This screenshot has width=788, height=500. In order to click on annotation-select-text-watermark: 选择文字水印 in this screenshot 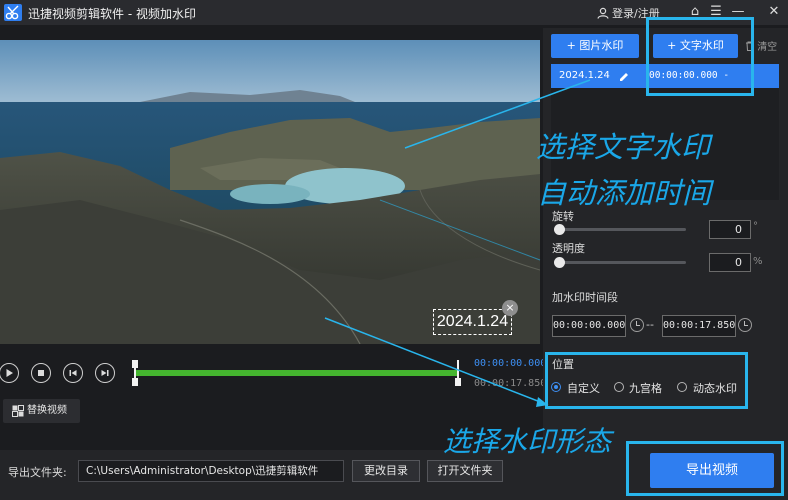, I will do `click(623, 147)`.